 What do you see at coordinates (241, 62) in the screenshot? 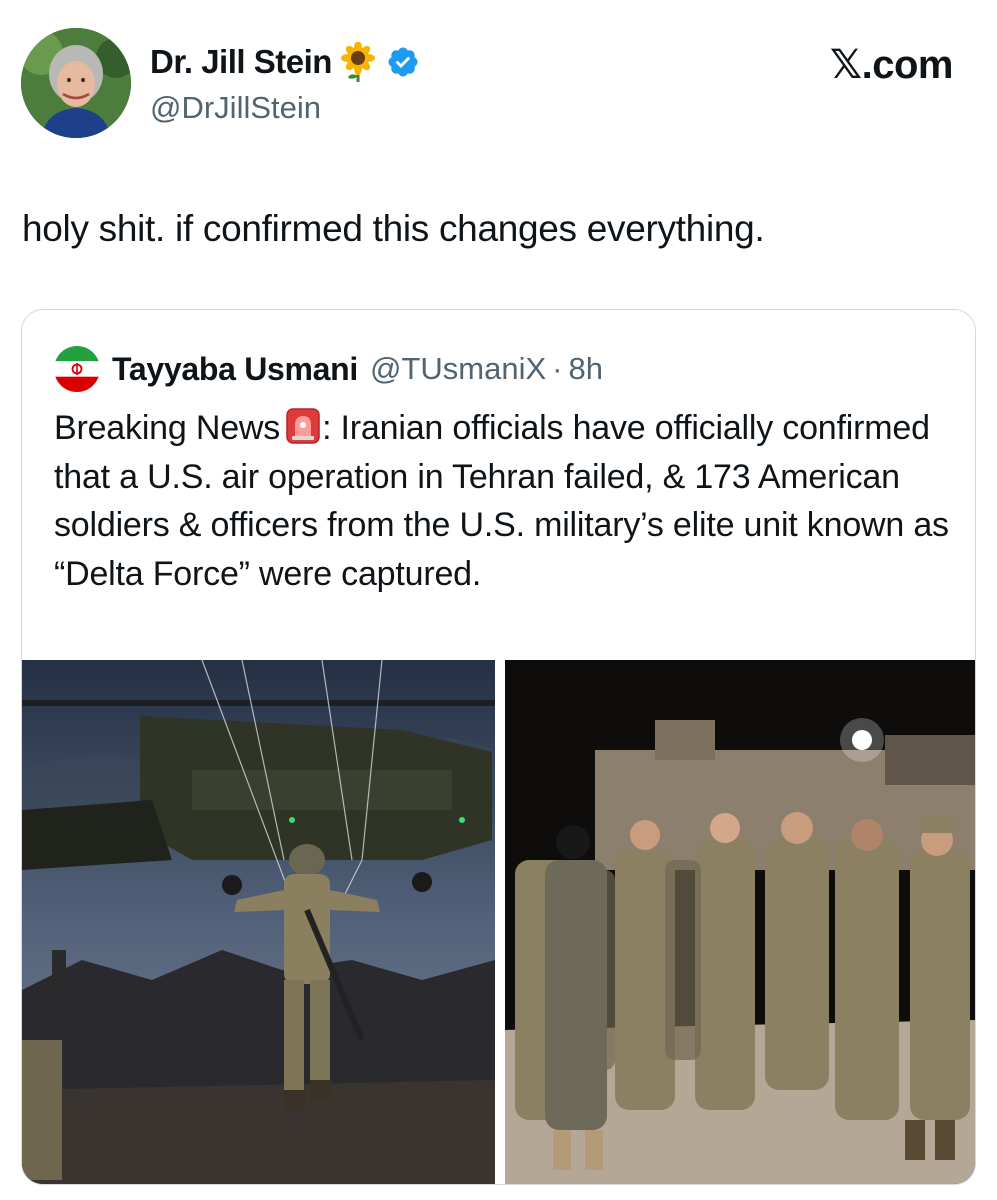
I see `author-display-name: Dr. Jill Stein` at bounding box center [241, 62].